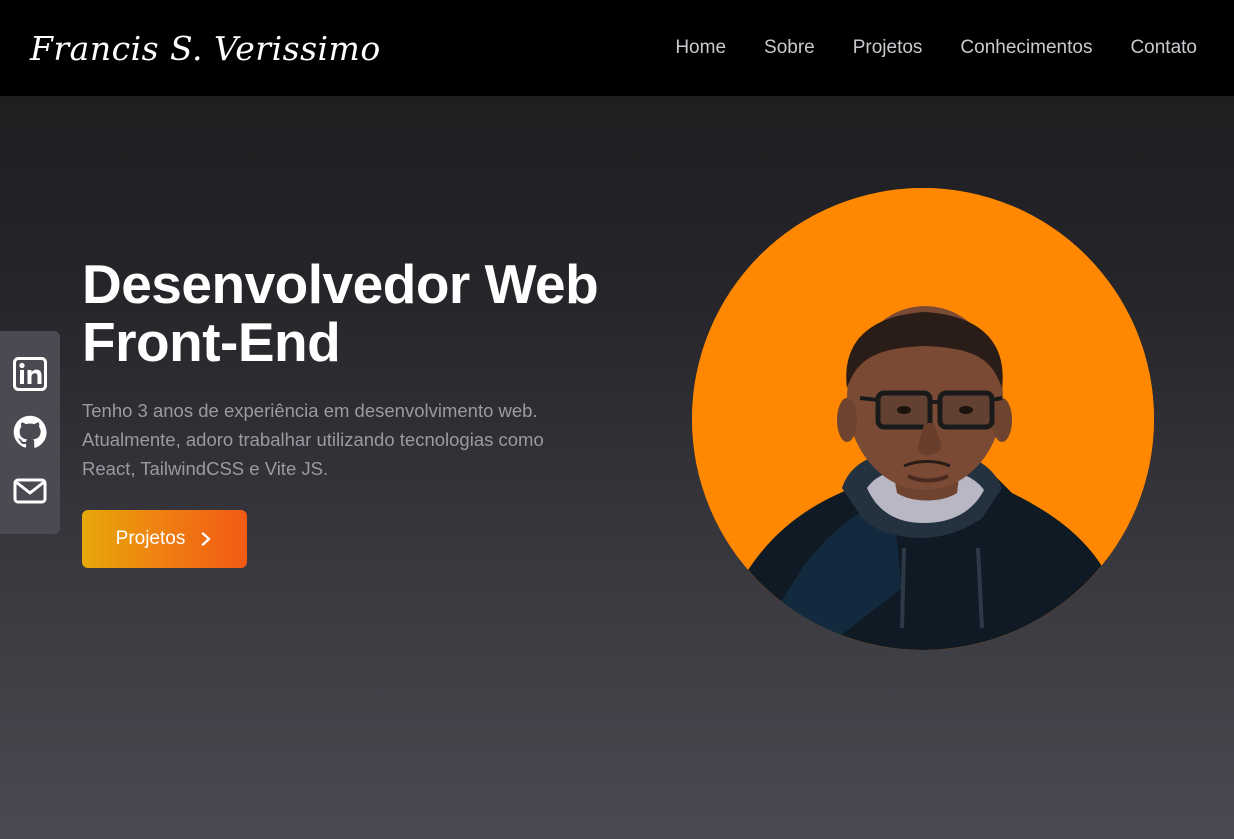  I want to click on nav-link-sobre: Sobre, so click(789, 47).